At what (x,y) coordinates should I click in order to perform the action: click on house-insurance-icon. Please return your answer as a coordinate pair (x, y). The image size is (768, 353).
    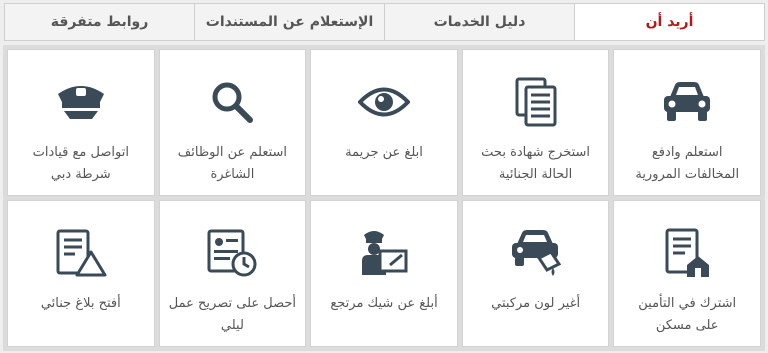
    Looking at the image, I should click on (687, 253).